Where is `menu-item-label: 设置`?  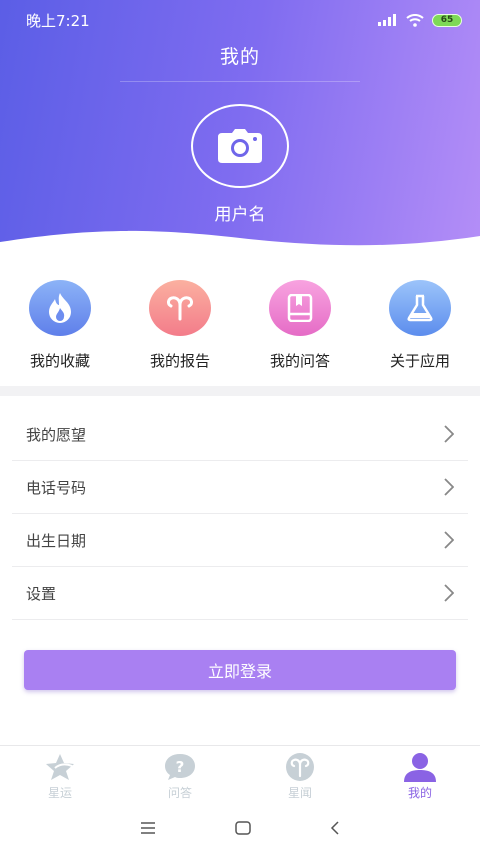
menu-item-label: 设置 is located at coordinates (41, 593).